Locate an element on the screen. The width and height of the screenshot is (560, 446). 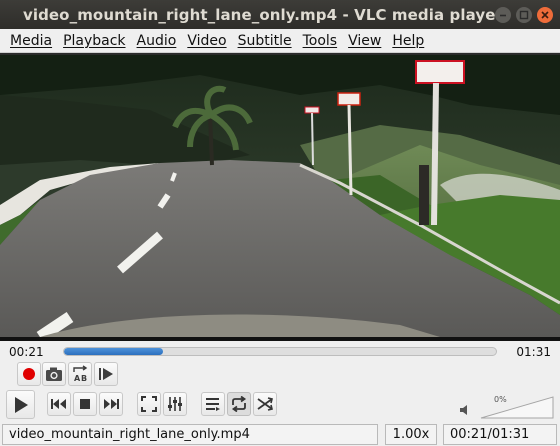
equalizer-icon is located at coordinates (175, 404).